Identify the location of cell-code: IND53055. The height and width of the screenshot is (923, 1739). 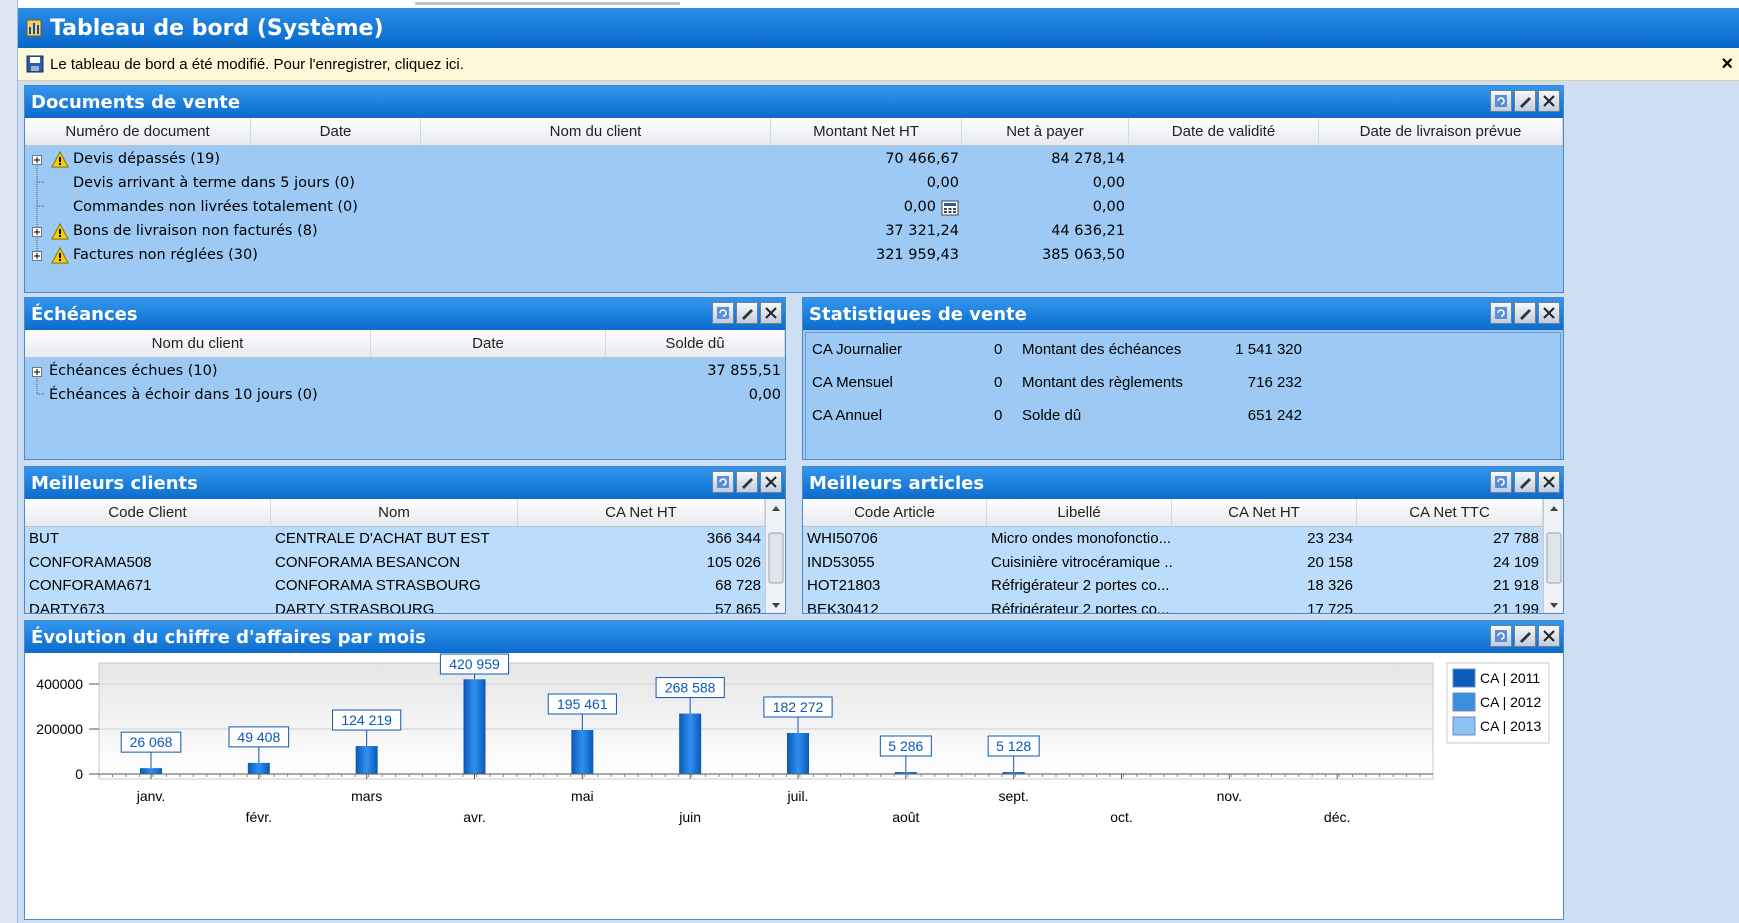
(841, 562).